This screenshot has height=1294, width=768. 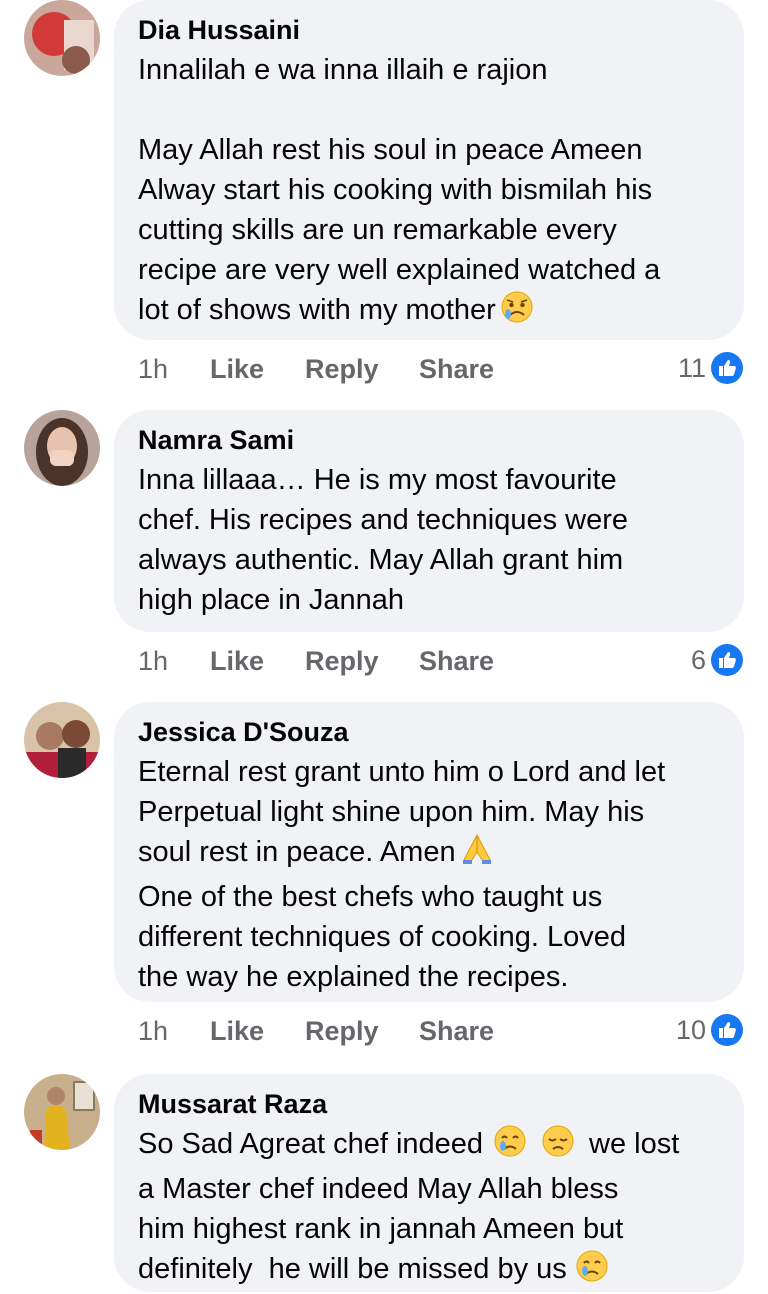 I want to click on comment-actions: 1h Like Reply Share 10, so click(x=441, y=1032).